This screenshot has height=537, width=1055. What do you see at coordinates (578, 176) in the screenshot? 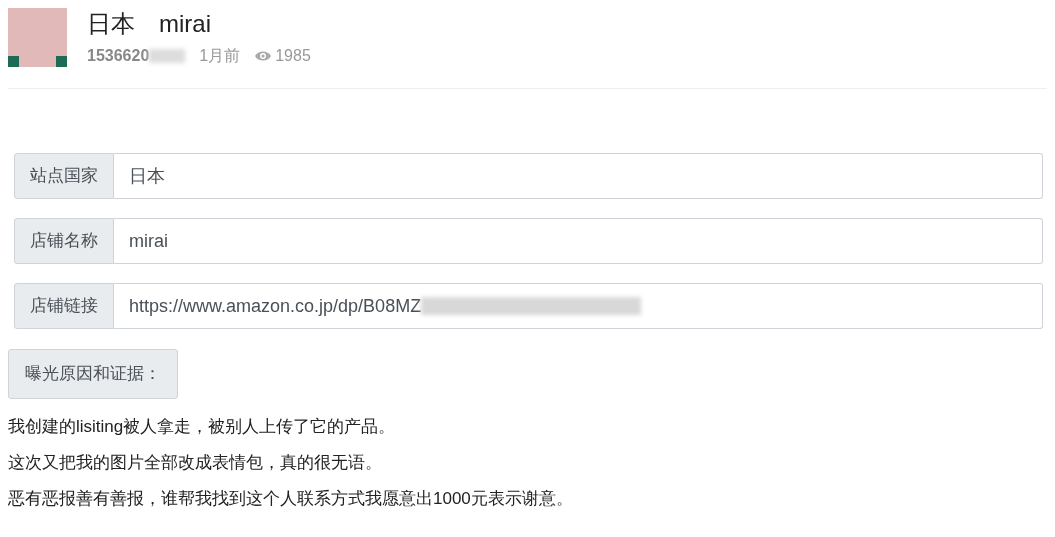
I see `input-field: 日本` at bounding box center [578, 176].